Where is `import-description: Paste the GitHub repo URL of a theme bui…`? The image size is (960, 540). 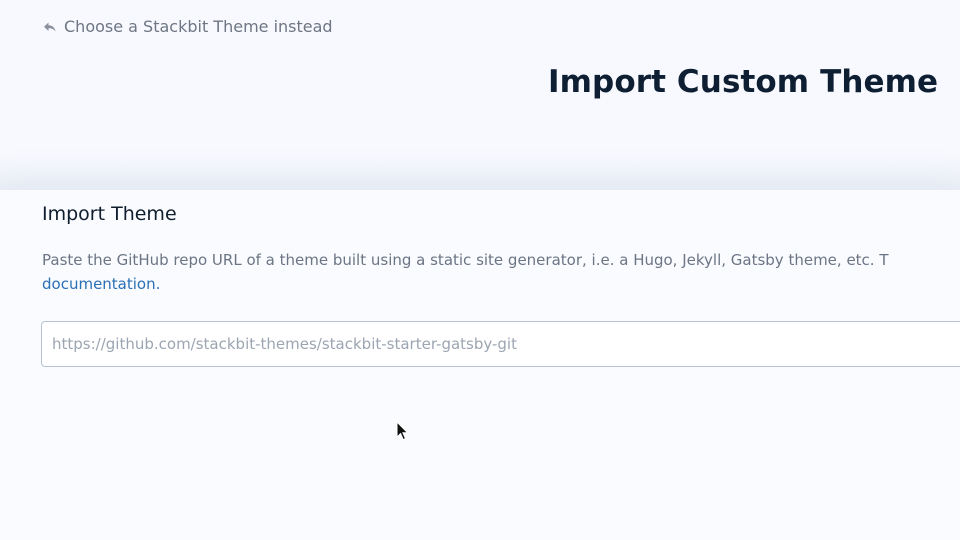
import-description: Paste the GitHub repo URL of a theme bui… is located at coordinates (465, 260).